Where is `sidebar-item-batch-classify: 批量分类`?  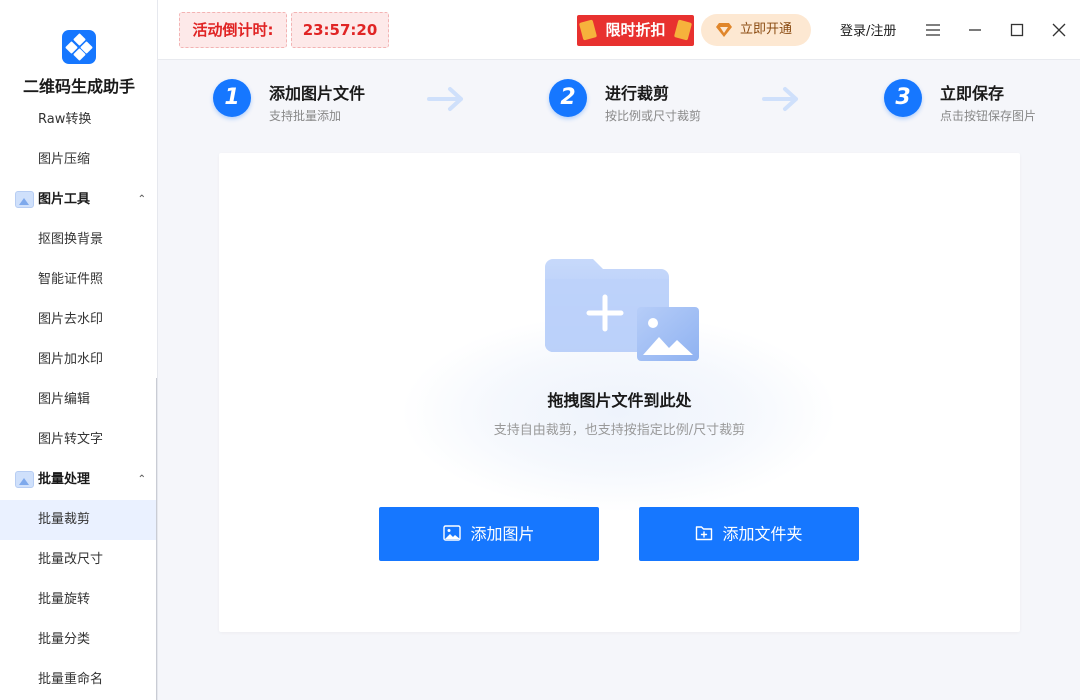
sidebar-item-batch-classify: 批量分类 is located at coordinates (78, 640).